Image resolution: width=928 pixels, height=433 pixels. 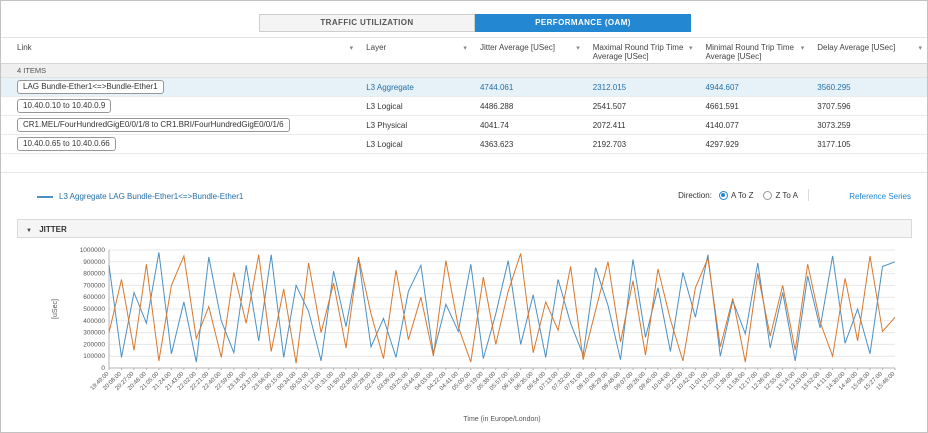 I want to click on link-chip: 10.40.0.10 to 10.40.0.9, so click(x=64, y=106).